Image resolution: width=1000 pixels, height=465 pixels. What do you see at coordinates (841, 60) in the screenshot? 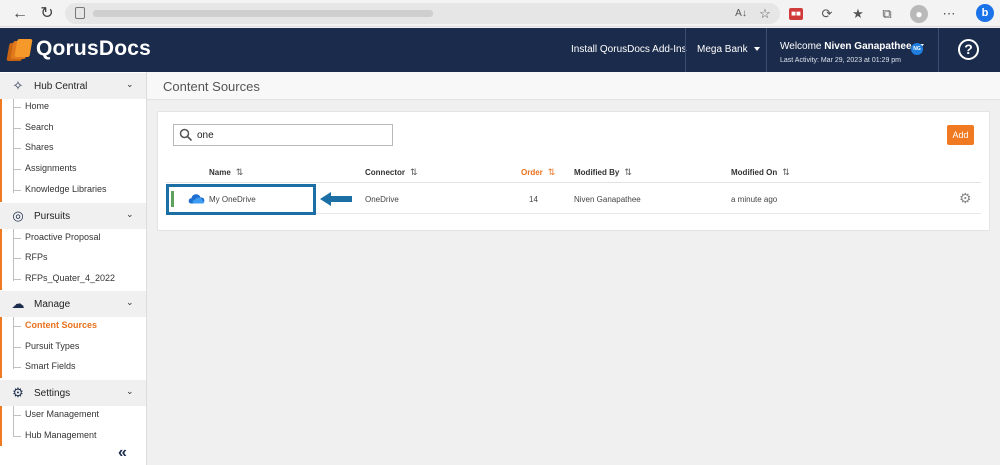
I see `last-activity: Last Activity: Mar 29, 2023 at 01:29 pm` at bounding box center [841, 60].